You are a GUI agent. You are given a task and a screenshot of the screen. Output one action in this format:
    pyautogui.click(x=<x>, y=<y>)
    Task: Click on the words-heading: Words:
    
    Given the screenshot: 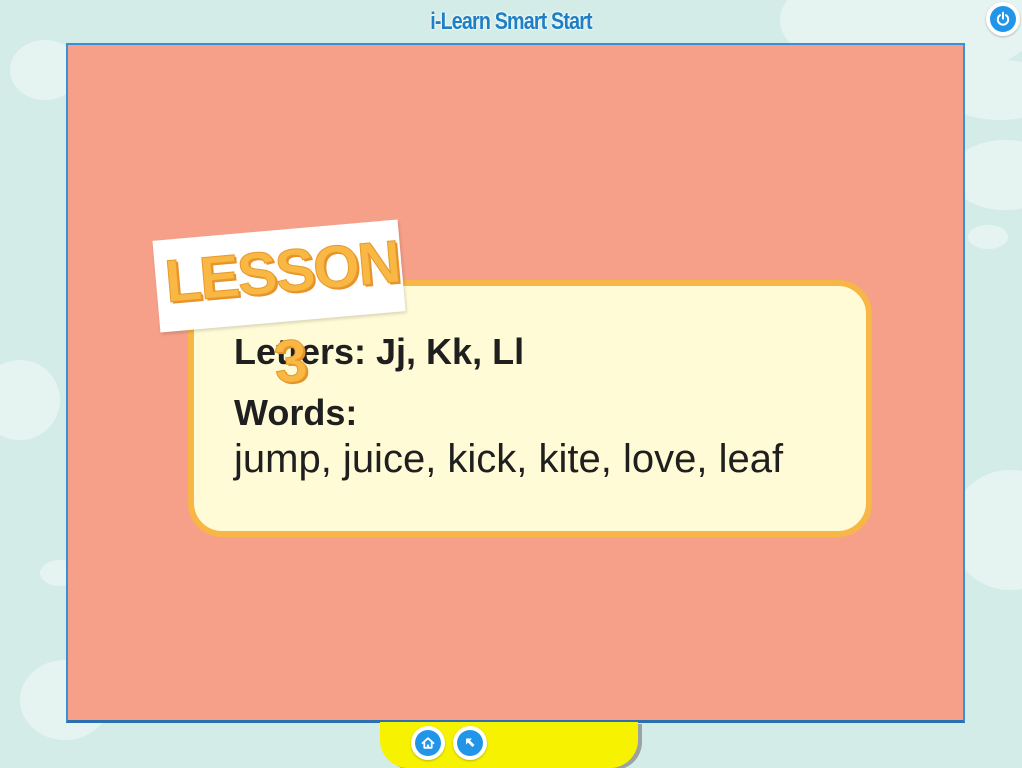 What is the action you would take?
    pyautogui.click(x=296, y=412)
    